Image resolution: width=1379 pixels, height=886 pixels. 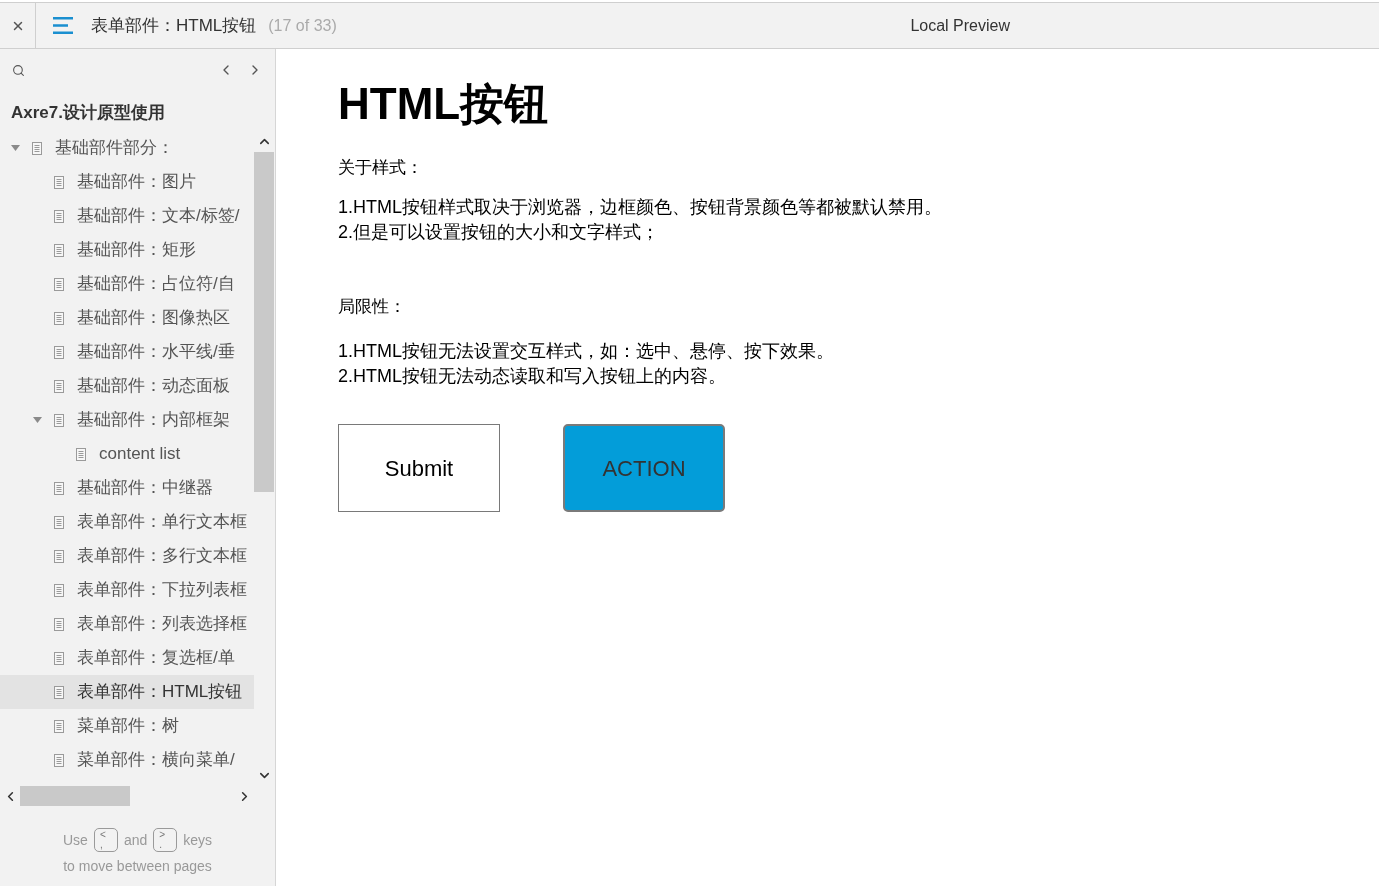 I want to click on tree-item: 基础部件：图像热区, so click(x=127, y=318).